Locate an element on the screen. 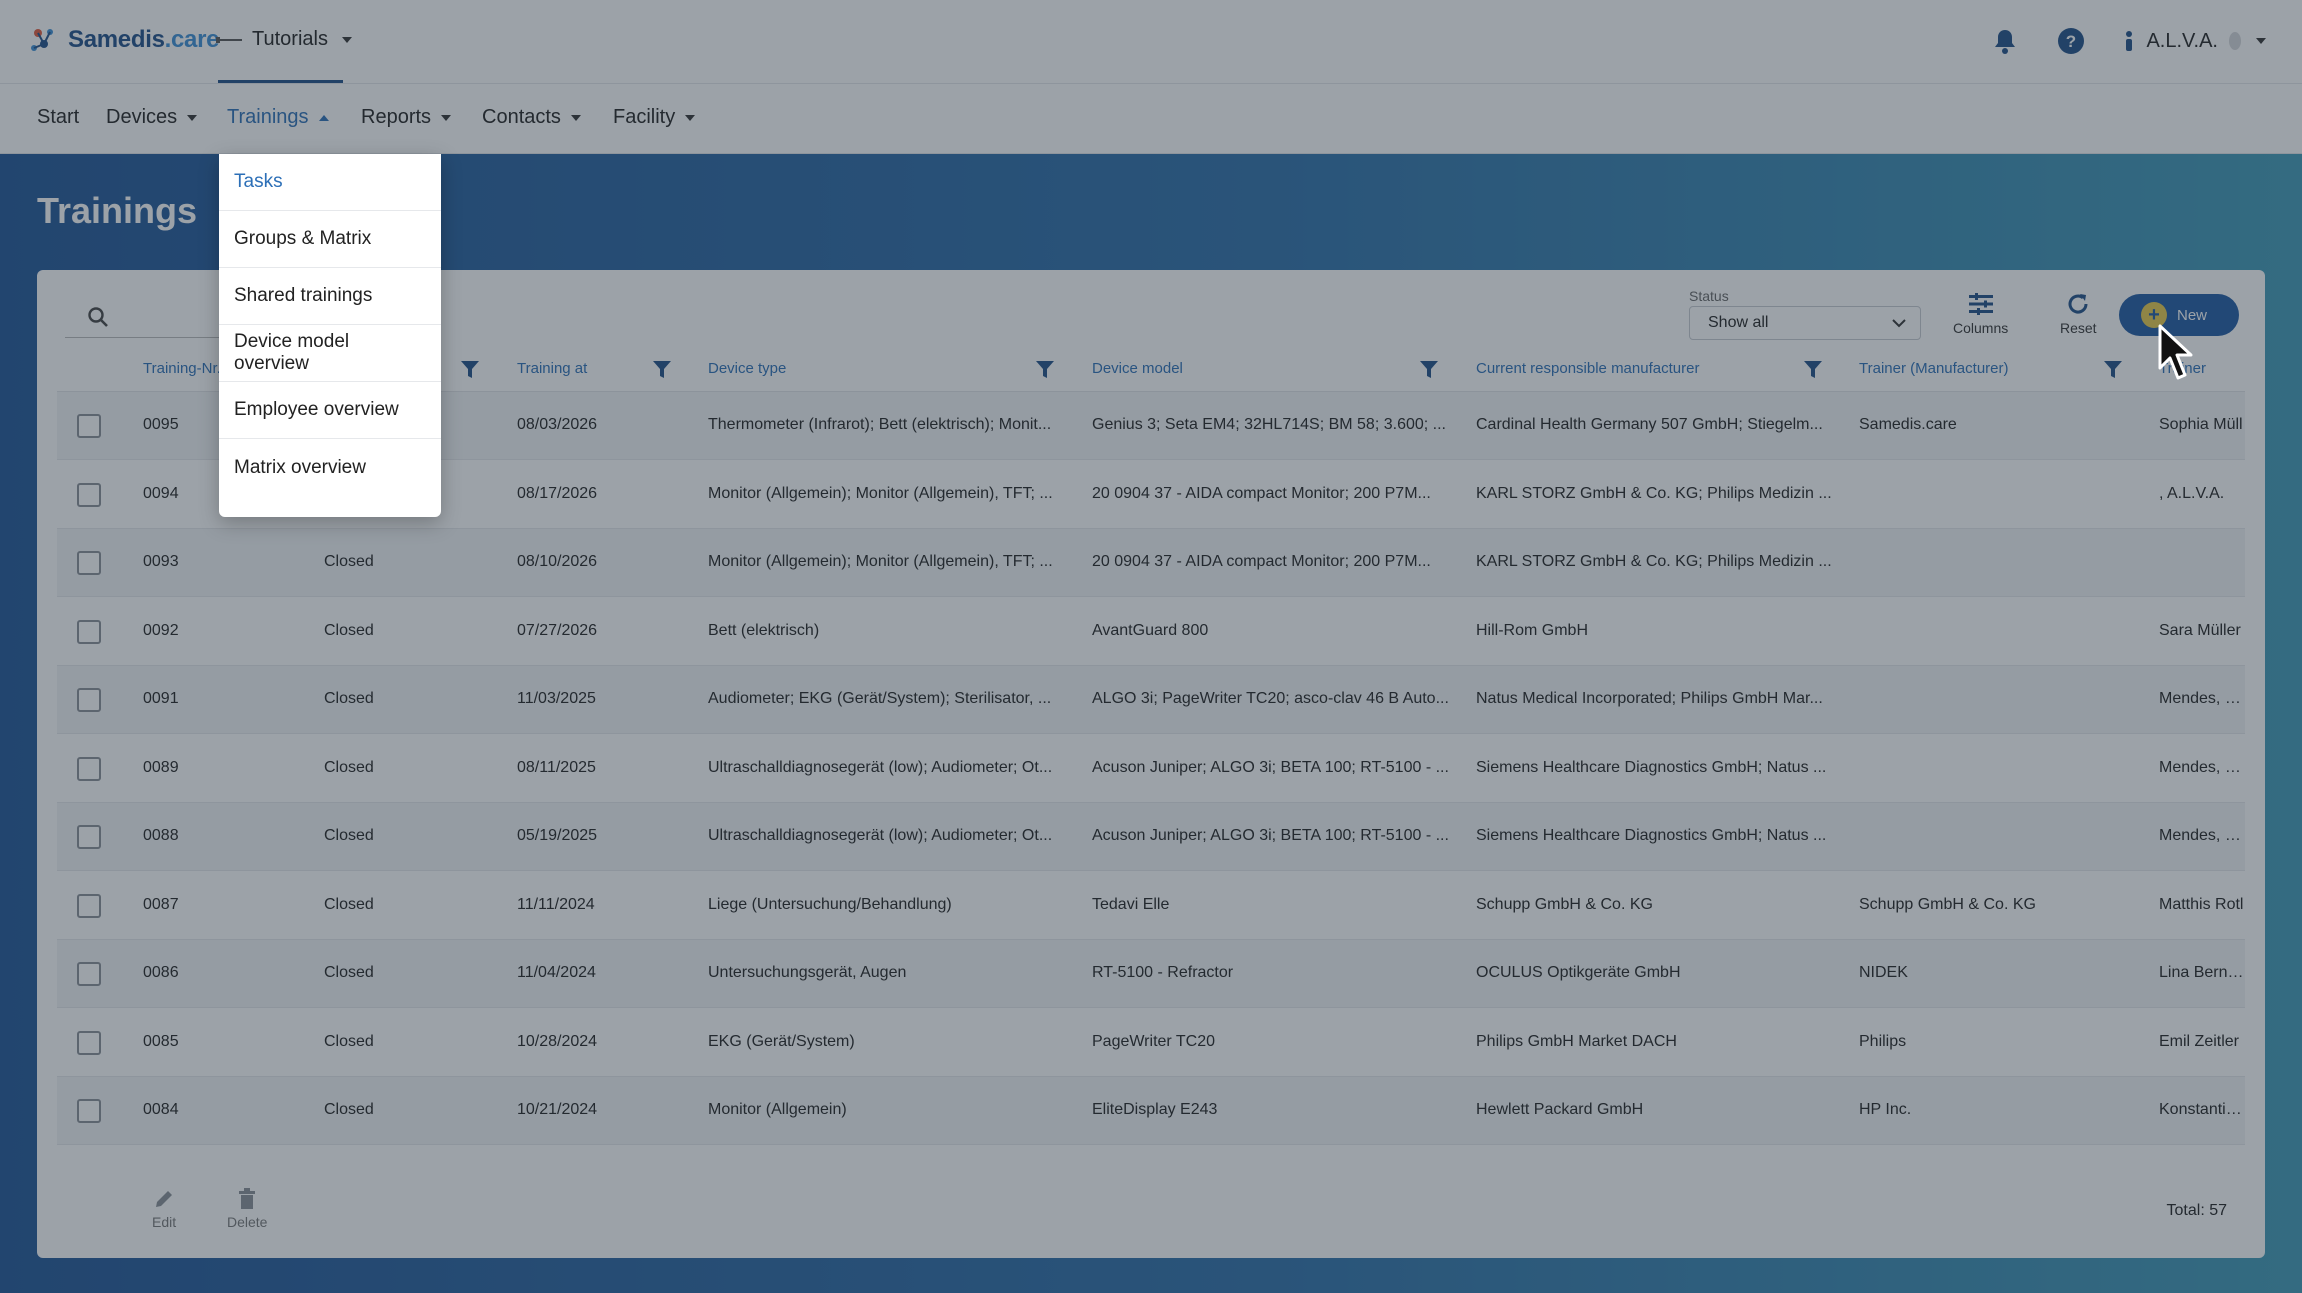 This screenshot has width=2302, height=1293. menu-item-tasks: Tasks is located at coordinates (330, 182).